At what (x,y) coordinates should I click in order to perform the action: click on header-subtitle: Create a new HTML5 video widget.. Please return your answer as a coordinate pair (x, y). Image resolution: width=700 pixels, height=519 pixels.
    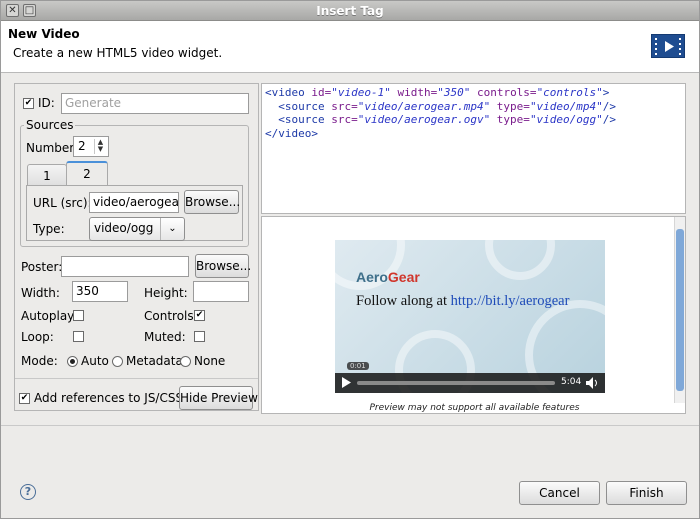
    Looking at the image, I should click on (118, 53).